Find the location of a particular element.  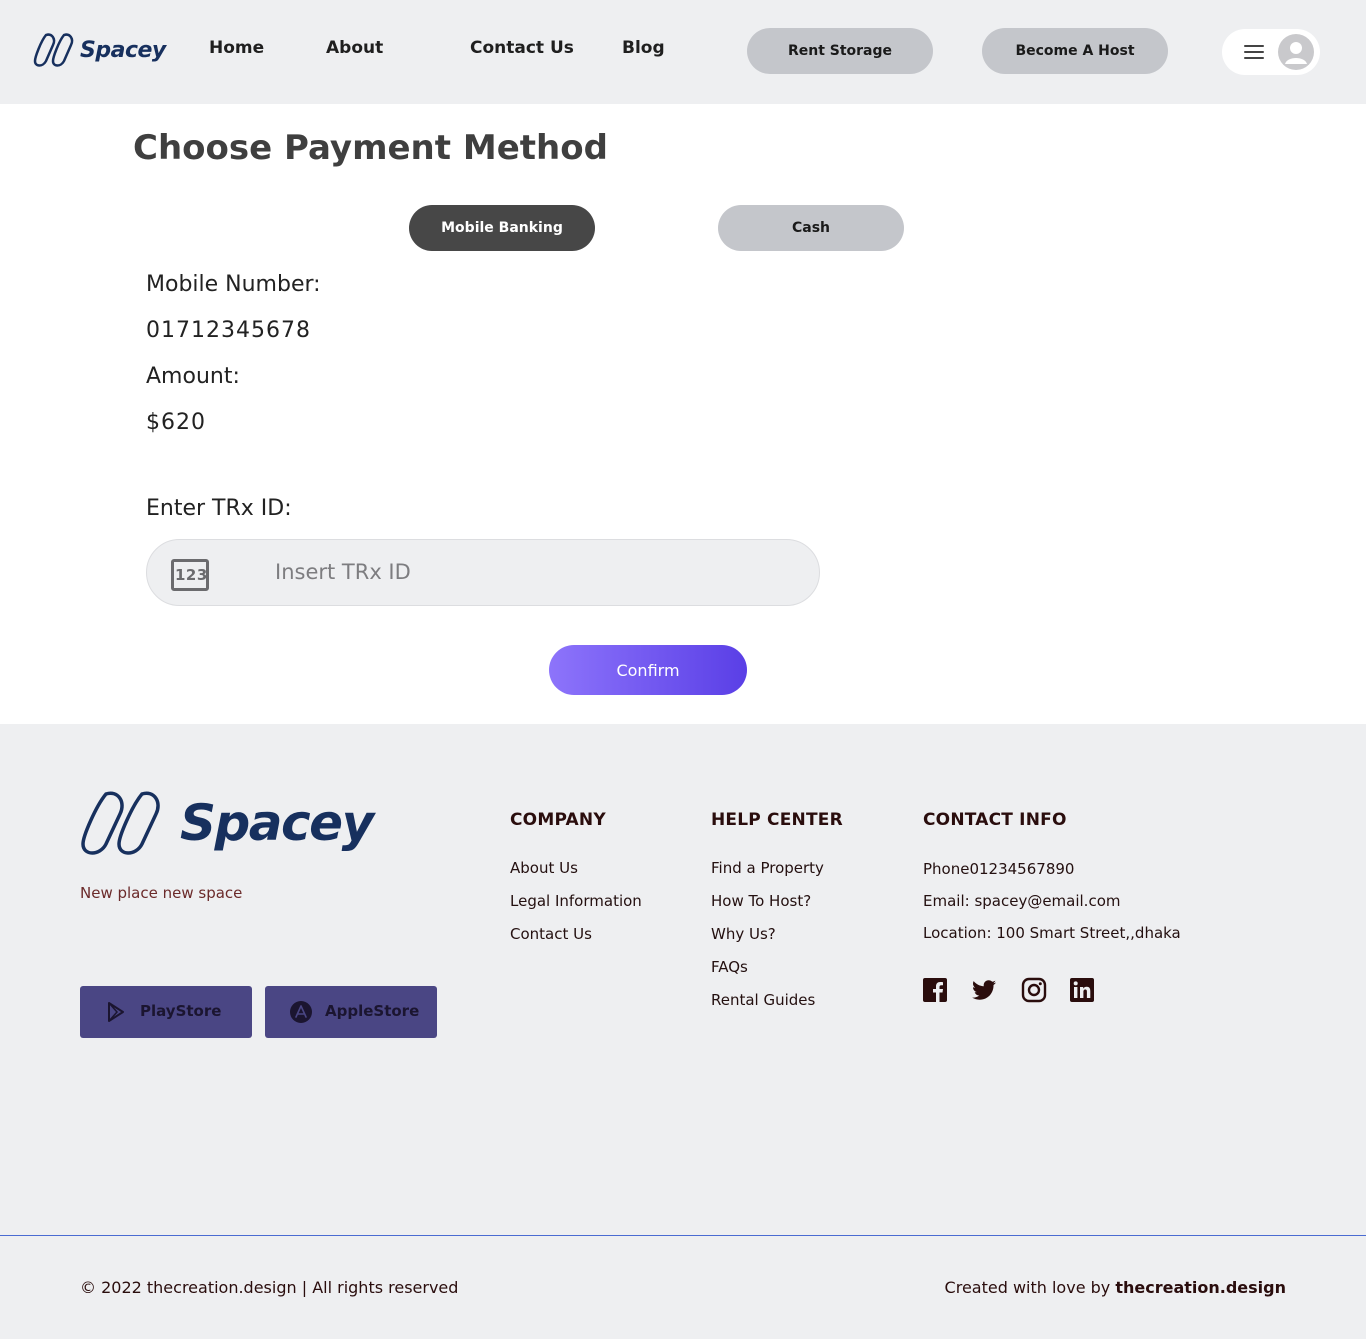

footer-link-why-us: Why Us? is located at coordinates (743, 934).